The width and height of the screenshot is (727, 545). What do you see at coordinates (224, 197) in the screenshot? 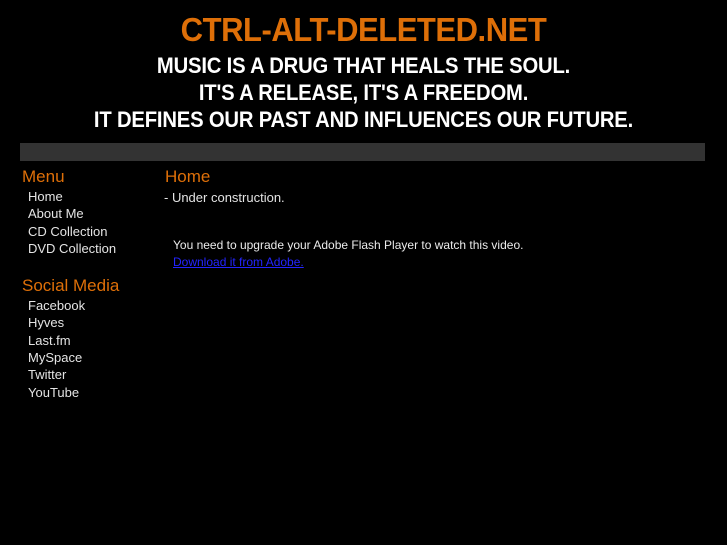
I see `page-subtitle: - Under construction.` at bounding box center [224, 197].